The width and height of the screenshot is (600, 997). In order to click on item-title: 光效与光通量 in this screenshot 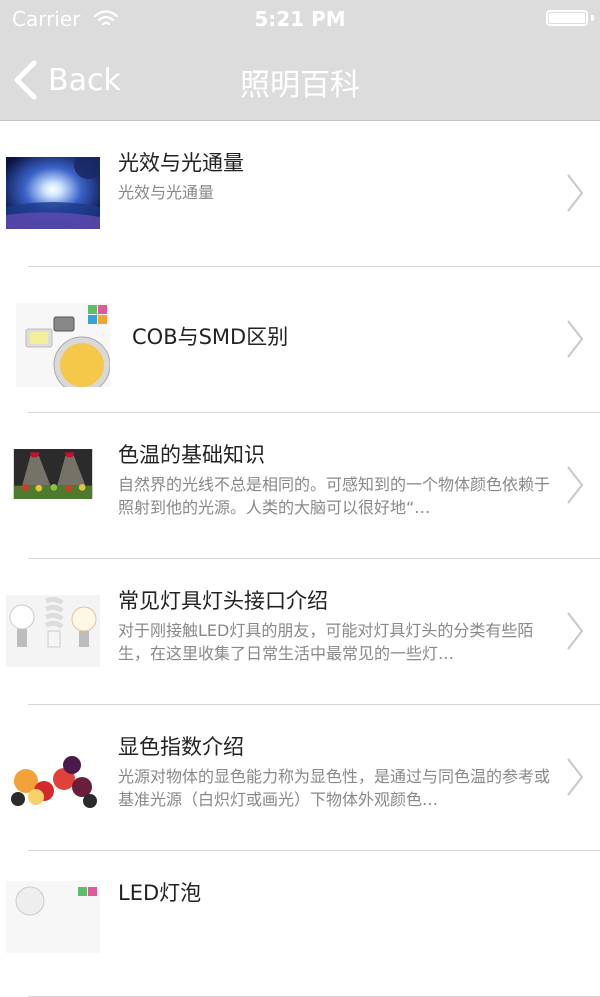, I will do `click(181, 163)`.